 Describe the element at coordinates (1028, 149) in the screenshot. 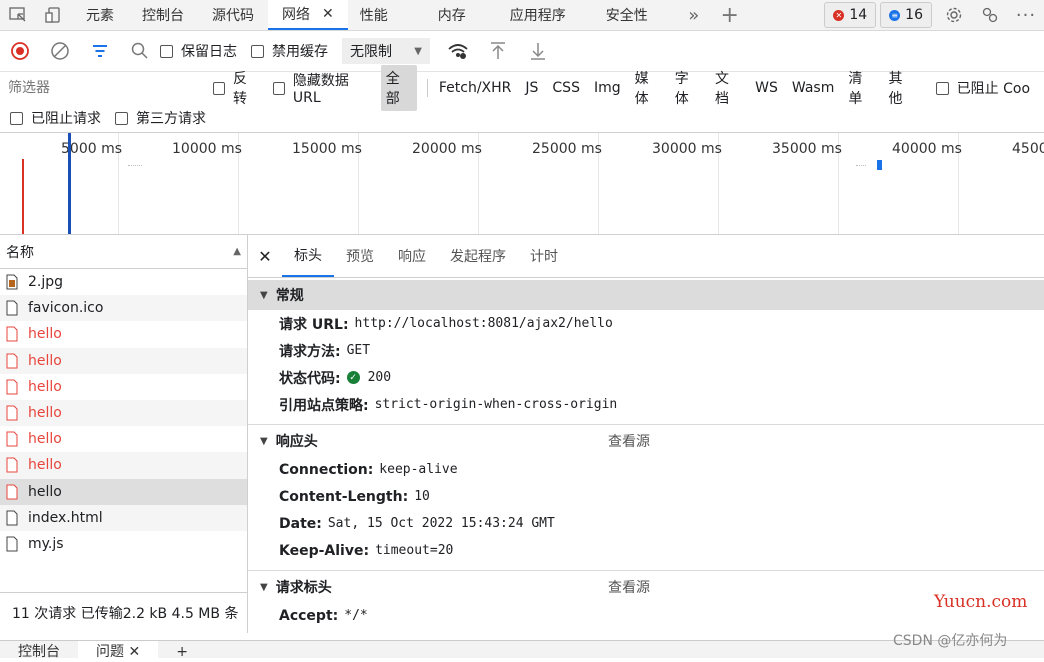

I see `tick-label: 4500` at that location.